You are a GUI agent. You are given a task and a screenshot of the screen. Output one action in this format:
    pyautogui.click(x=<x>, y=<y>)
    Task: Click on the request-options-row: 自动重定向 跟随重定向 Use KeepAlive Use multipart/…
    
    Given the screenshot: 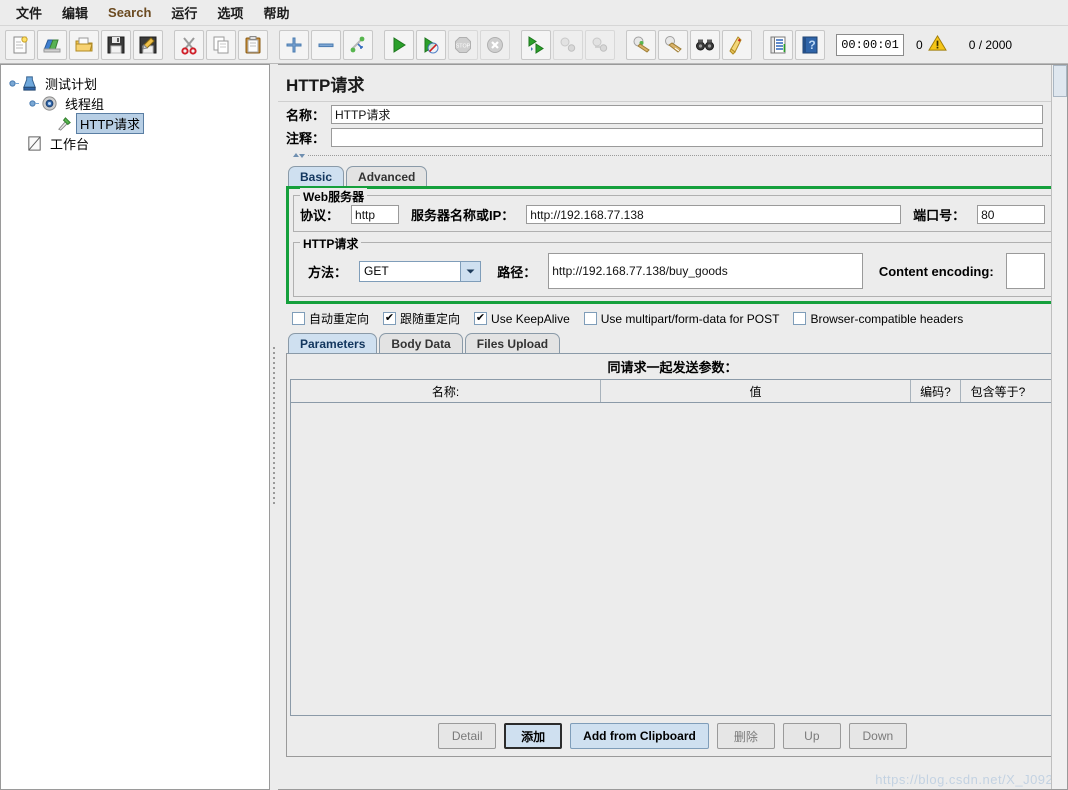 What is the action you would take?
    pyautogui.click(x=672, y=317)
    